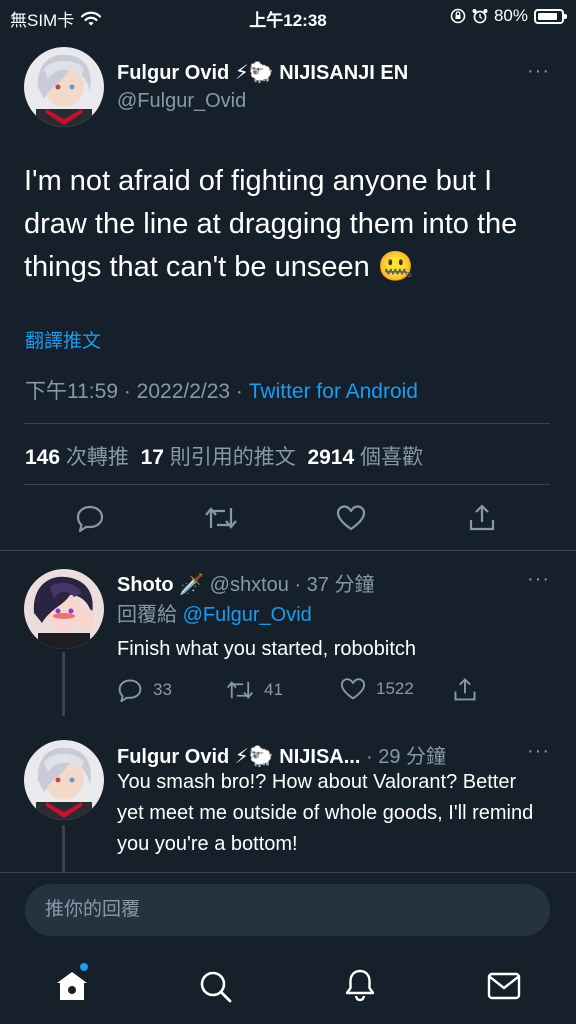 The height and width of the screenshot is (1024, 576). I want to click on likes-label: 個喜歡, so click(391, 457).